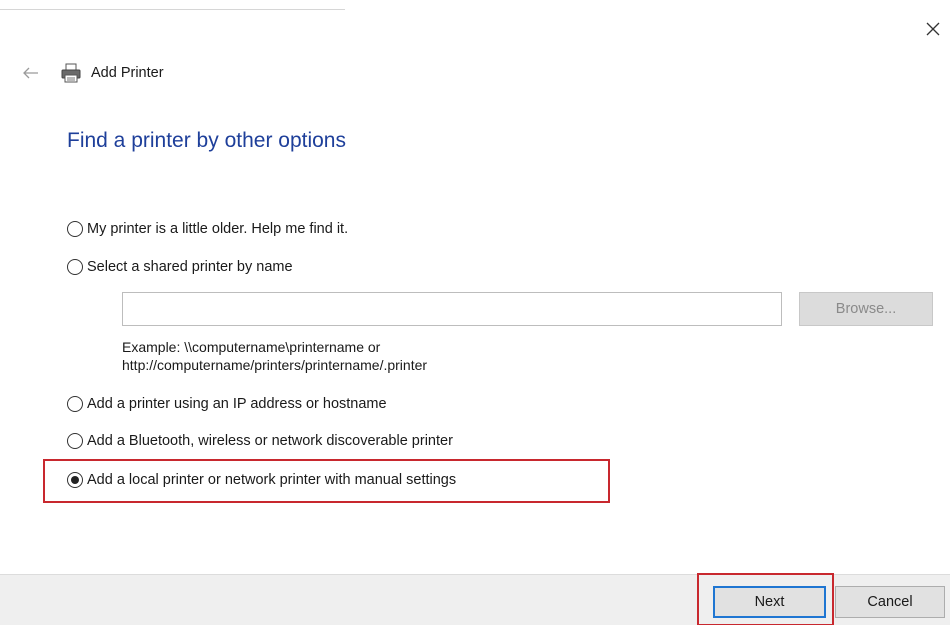 Image resolution: width=950 pixels, height=625 pixels. What do you see at coordinates (326, 481) in the screenshot?
I see `highlight-box-local-printer` at bounding box center [326, 481].